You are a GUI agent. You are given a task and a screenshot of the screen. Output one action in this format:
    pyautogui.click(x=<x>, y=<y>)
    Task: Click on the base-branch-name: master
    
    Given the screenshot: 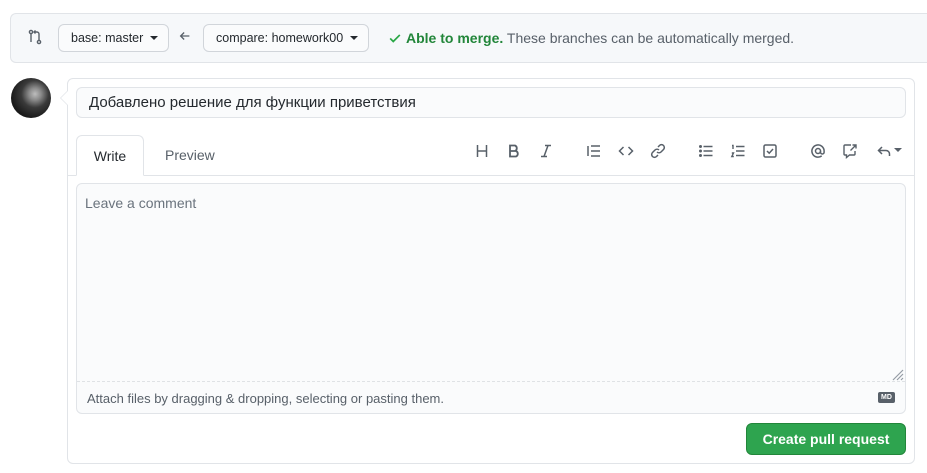 What is the action you would take?
    pyautogui.click(x=124, y=38)
    